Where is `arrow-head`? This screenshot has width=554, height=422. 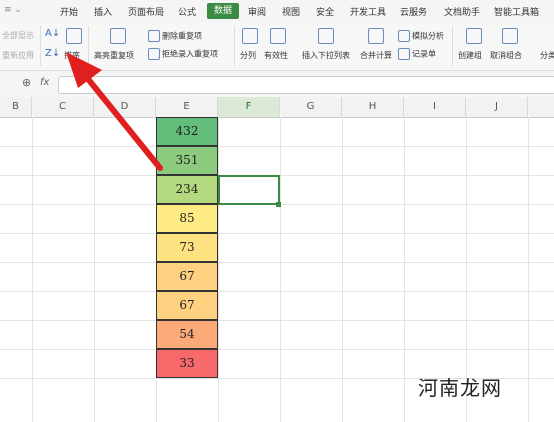 arrow-head is located at coordinates (84, 70).